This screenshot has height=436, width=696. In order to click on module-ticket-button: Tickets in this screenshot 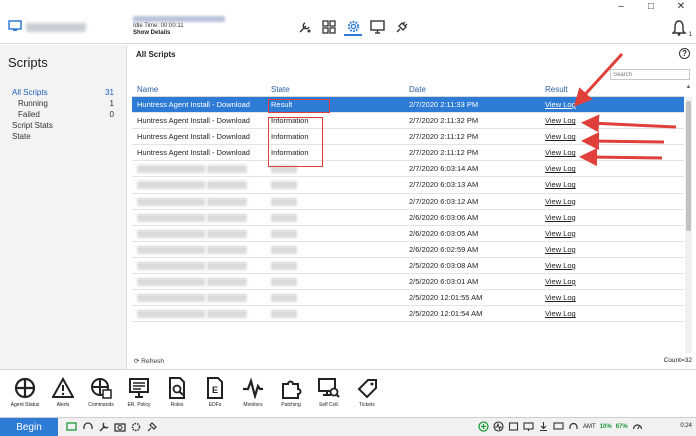, I will do `click(367, 394)`.